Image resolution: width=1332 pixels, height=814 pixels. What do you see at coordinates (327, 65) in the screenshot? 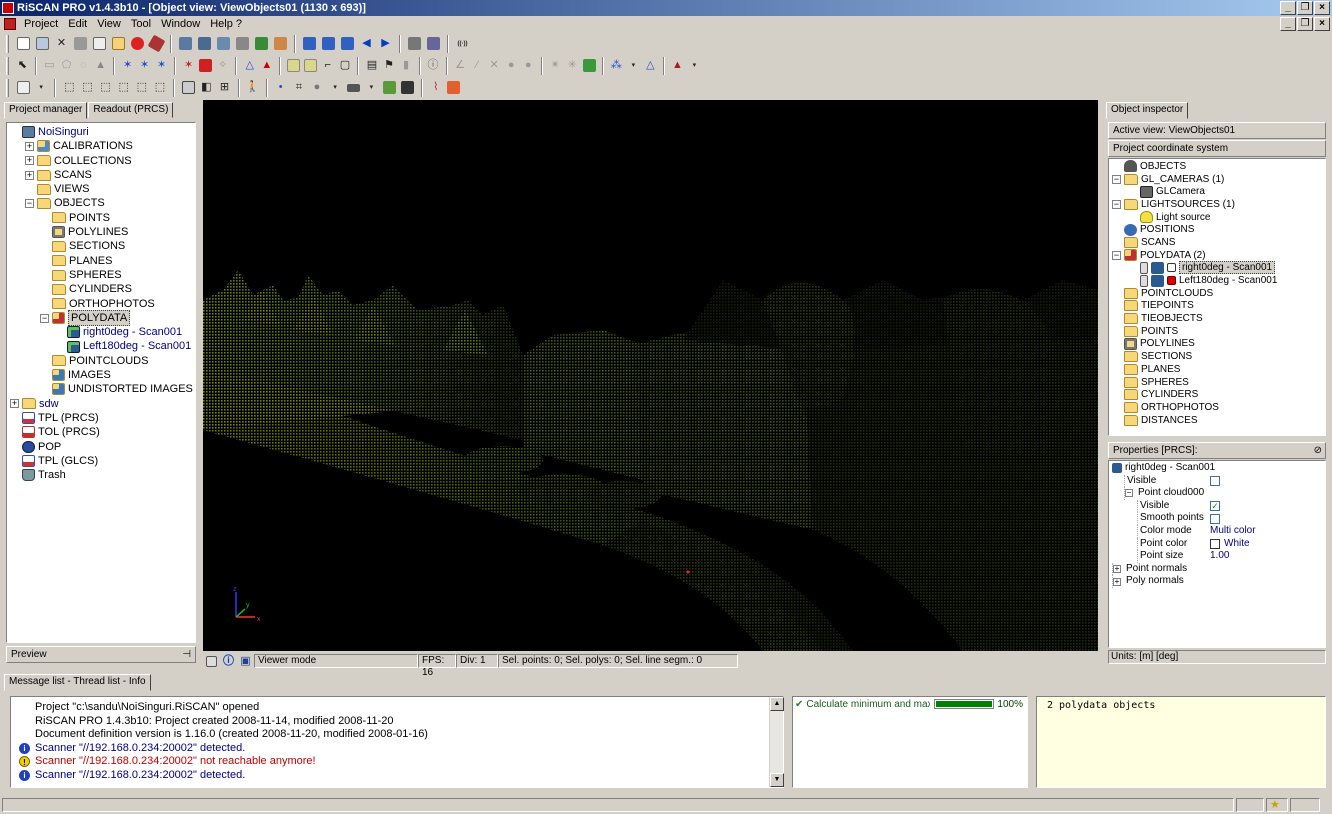
I see `frame-icon: ⌐` at bounding box center [327, 65].